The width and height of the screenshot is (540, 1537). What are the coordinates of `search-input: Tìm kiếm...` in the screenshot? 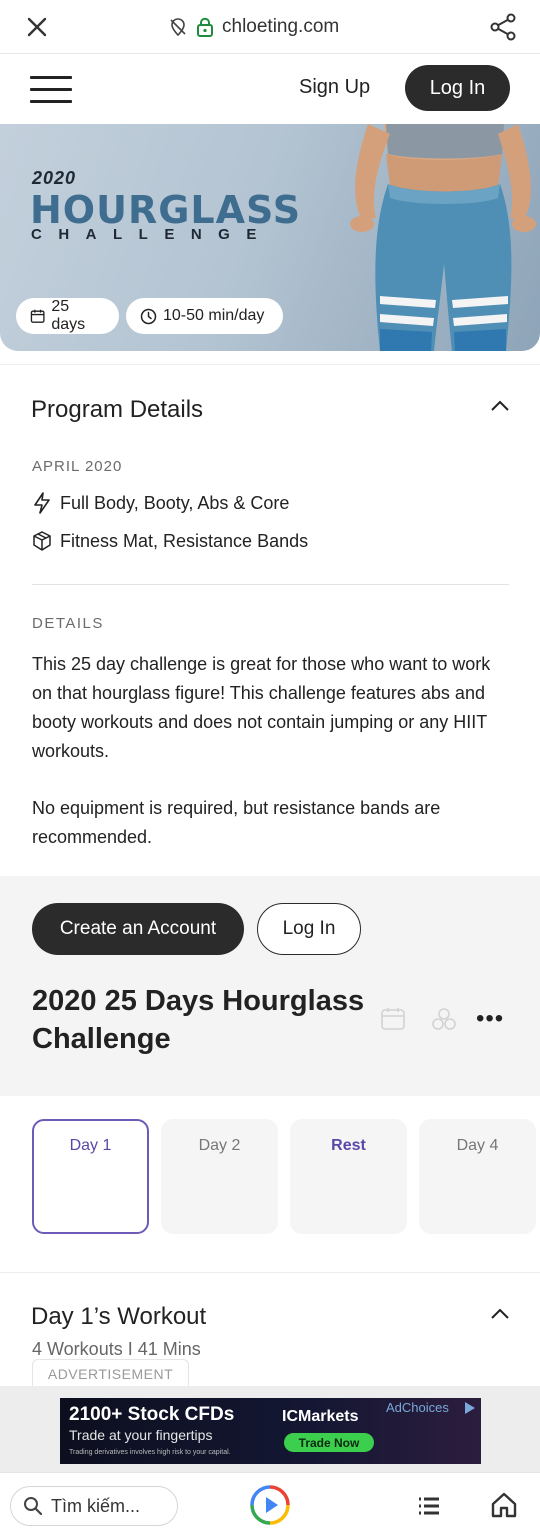 It's located at (94, 1506).